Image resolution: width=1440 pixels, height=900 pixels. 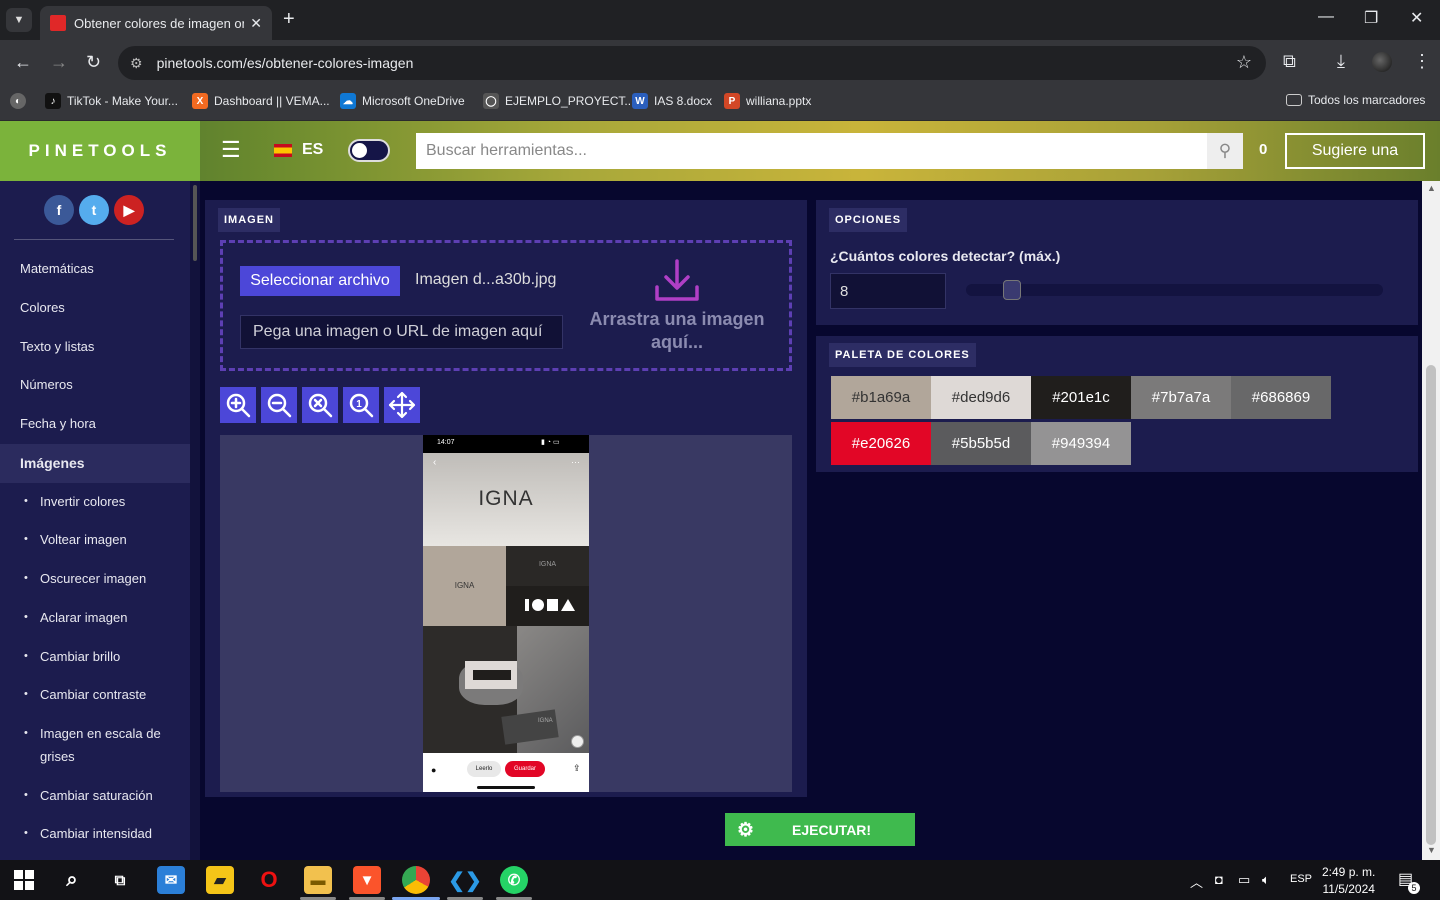 What do you see at coordinates (289, 19) in the screenshot?
I see `new-tab-button: +` at bounding box center [289, 19].